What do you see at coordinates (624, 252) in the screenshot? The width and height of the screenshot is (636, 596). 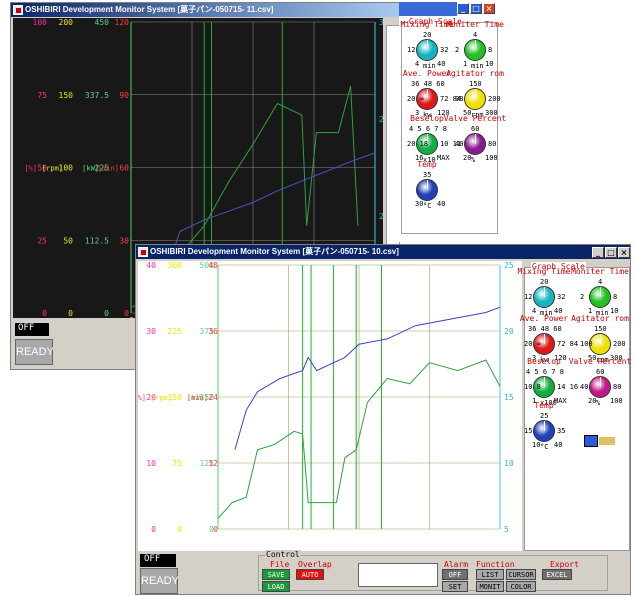 I see `front-close-button: ×` at bounding box center [624, 252].